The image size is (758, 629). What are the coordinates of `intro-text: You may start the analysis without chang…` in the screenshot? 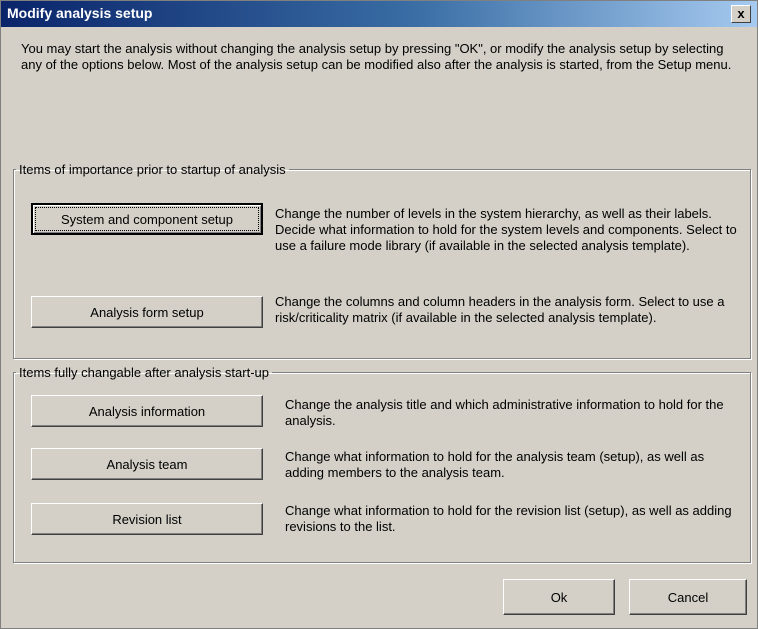 It's located at (376, 56).